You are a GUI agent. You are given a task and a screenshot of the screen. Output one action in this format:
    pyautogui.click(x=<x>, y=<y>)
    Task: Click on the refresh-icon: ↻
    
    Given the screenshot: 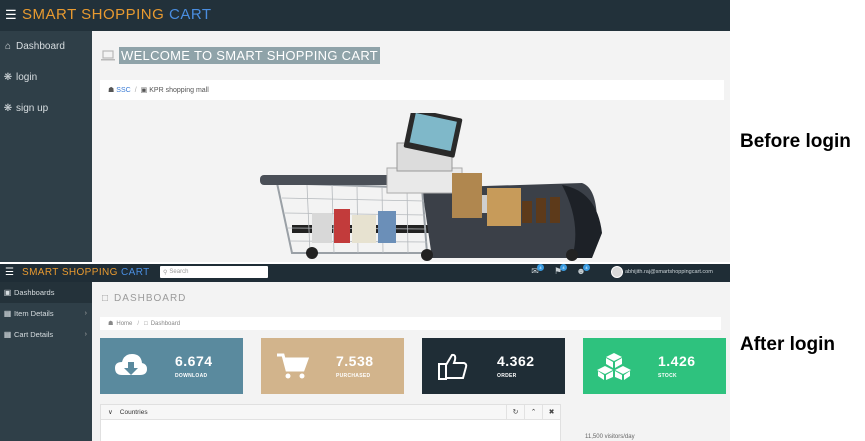 What is the action you would take?
    pyautogui.click(x=515, y=412)
    